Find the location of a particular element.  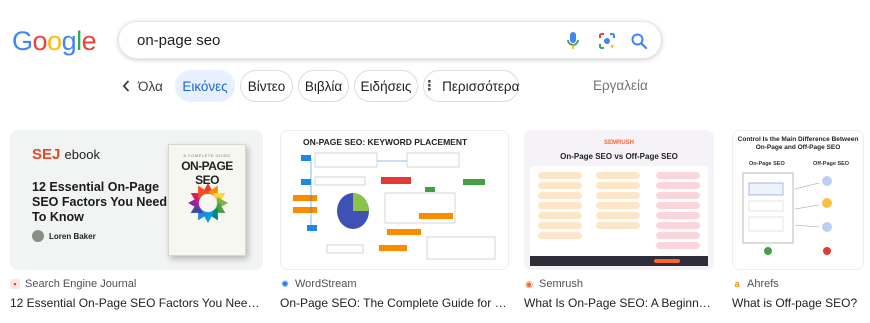

result-source: ✺ WordStream is located at coordinates (394, 284).